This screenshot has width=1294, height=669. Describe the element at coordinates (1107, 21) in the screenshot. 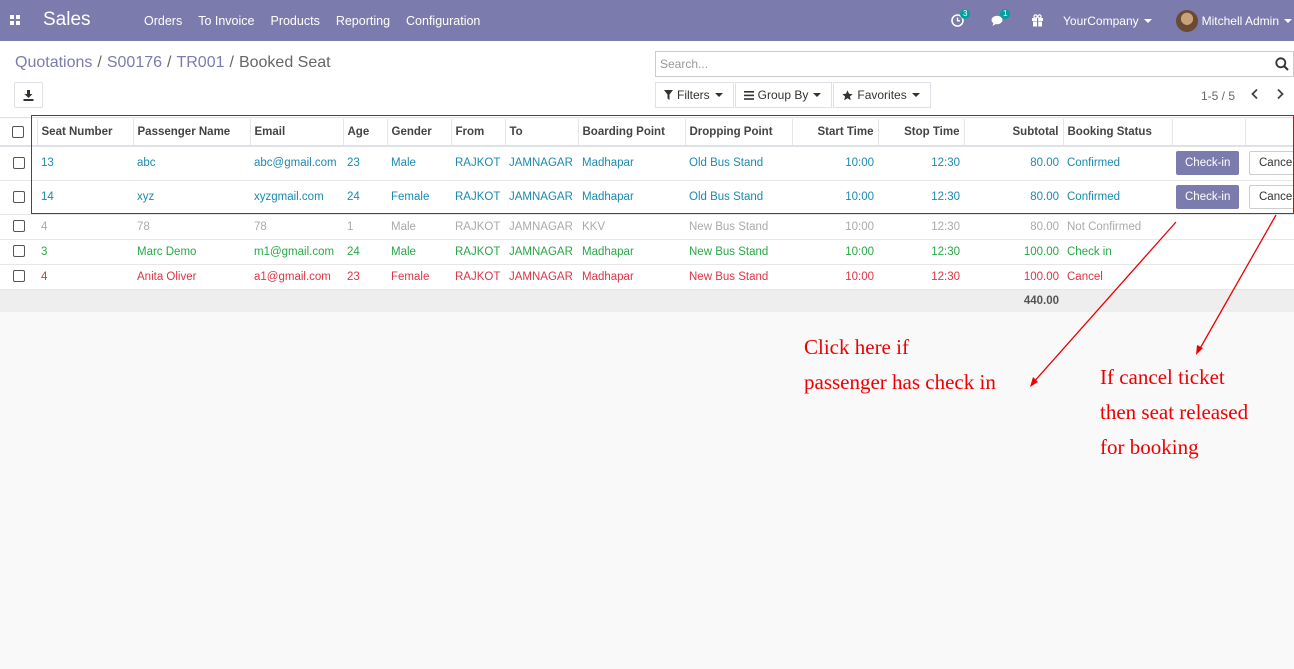

I see `company-switcher: YourCompany` at that location.